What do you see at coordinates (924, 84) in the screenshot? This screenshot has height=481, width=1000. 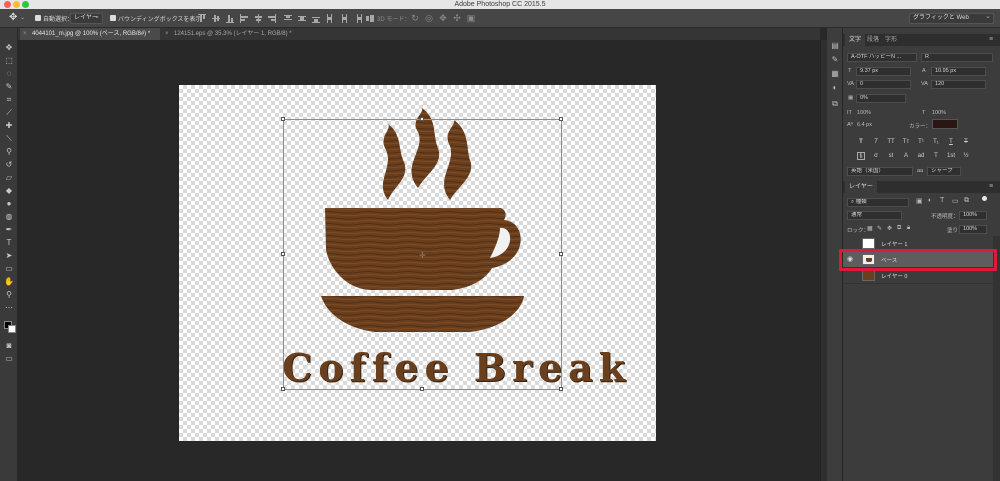 I see `tracking-icon: VA` at bounding box center [924, 84].